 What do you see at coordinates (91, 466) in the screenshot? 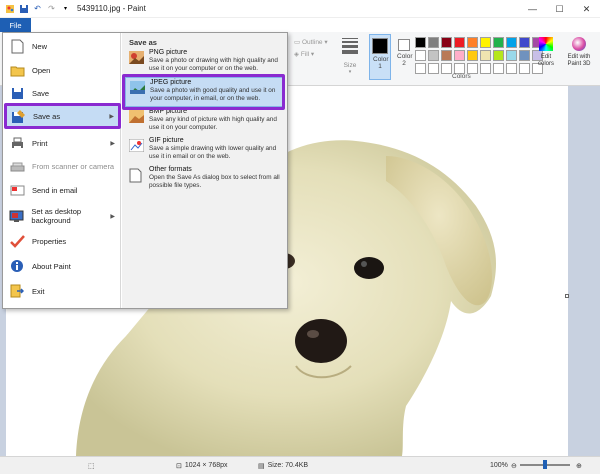
I see `selection-icon: ⬚` at bounding box center [91, 466].